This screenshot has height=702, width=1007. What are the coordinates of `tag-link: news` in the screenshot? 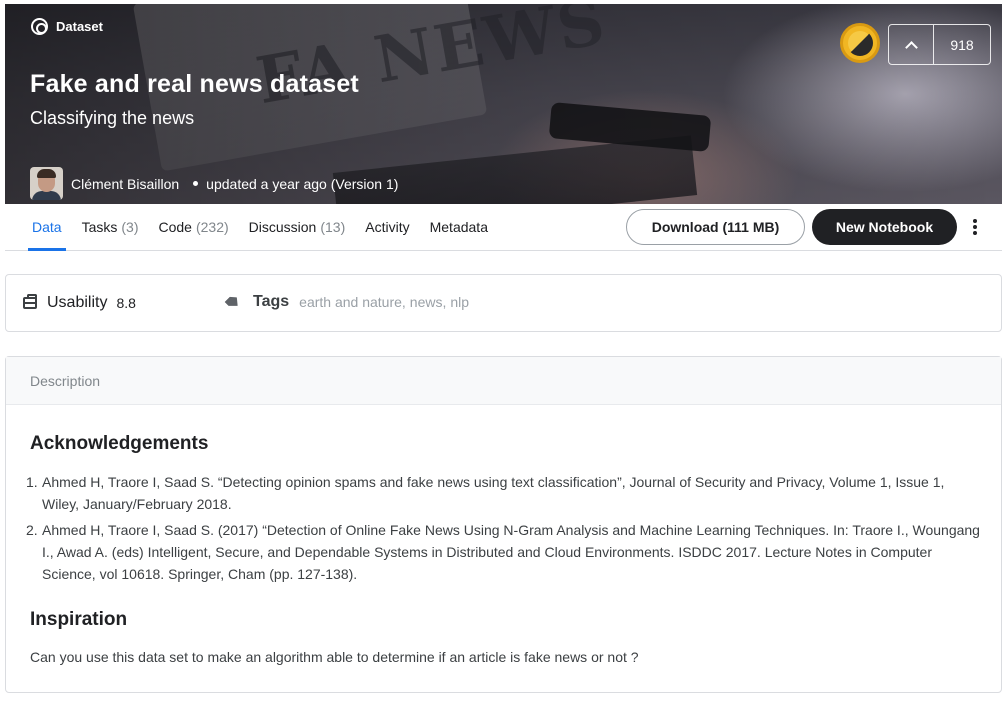 It's located at (426, 302).